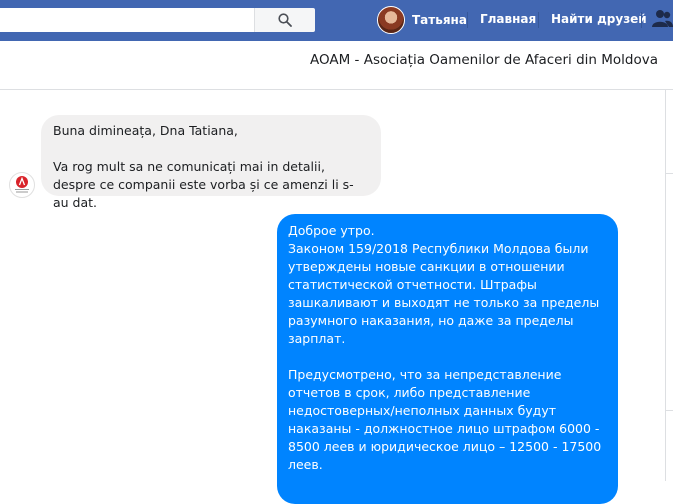  I want to click on aoam-page-avatar, so click(22, 185).